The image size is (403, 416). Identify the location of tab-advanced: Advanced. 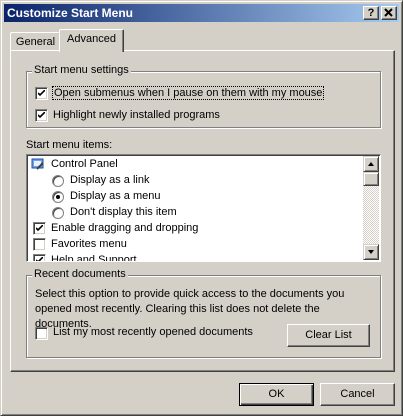
(91, 40).